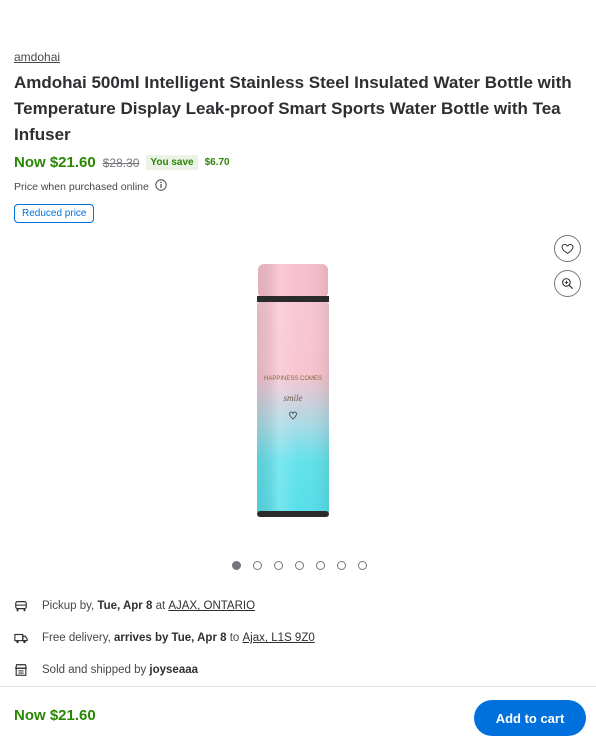 The image size is (596, 752). Describe the element at coordinates (173, 670) in the screenshot. I see `seller-name: joyseaaa` at that location.